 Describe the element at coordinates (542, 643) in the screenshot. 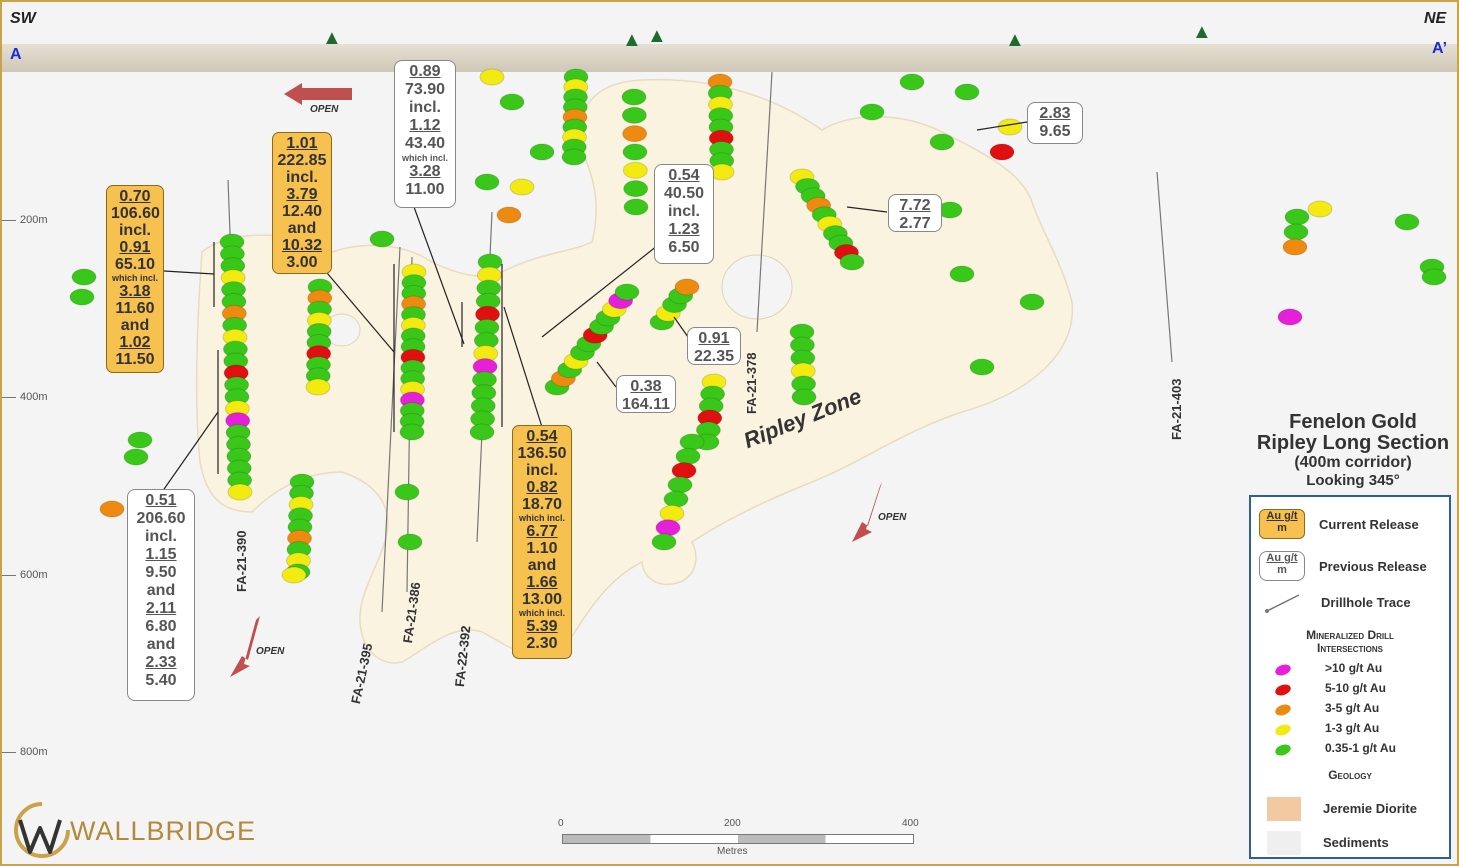

I see `box-line: 2.30` at that location.